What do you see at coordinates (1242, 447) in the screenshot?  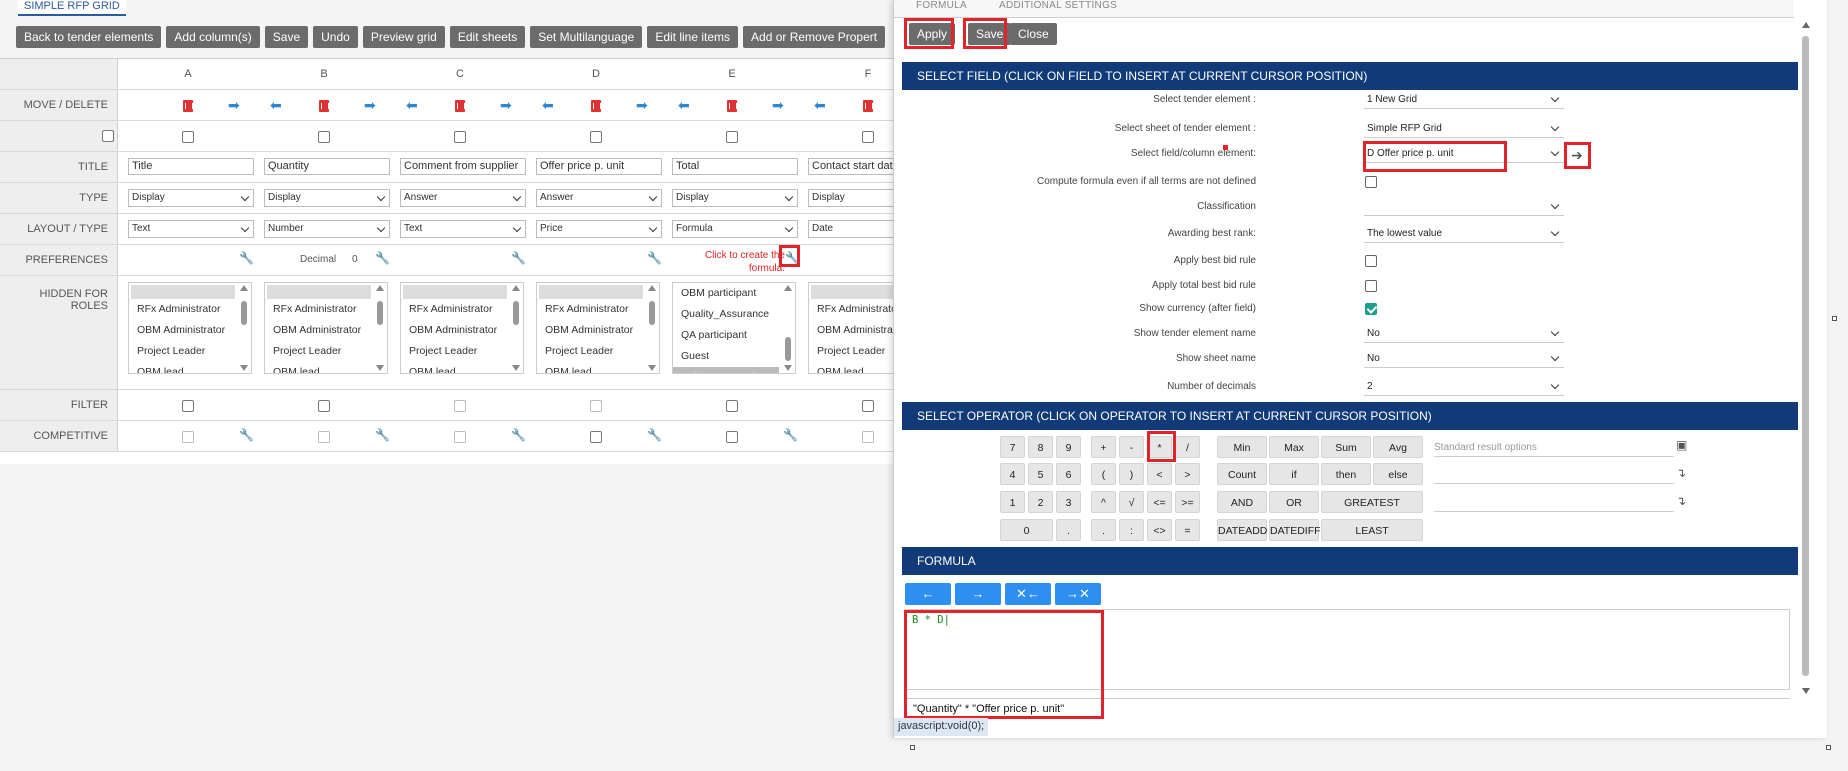 I see `function-key: Min` at bounding box center [1242, 447].